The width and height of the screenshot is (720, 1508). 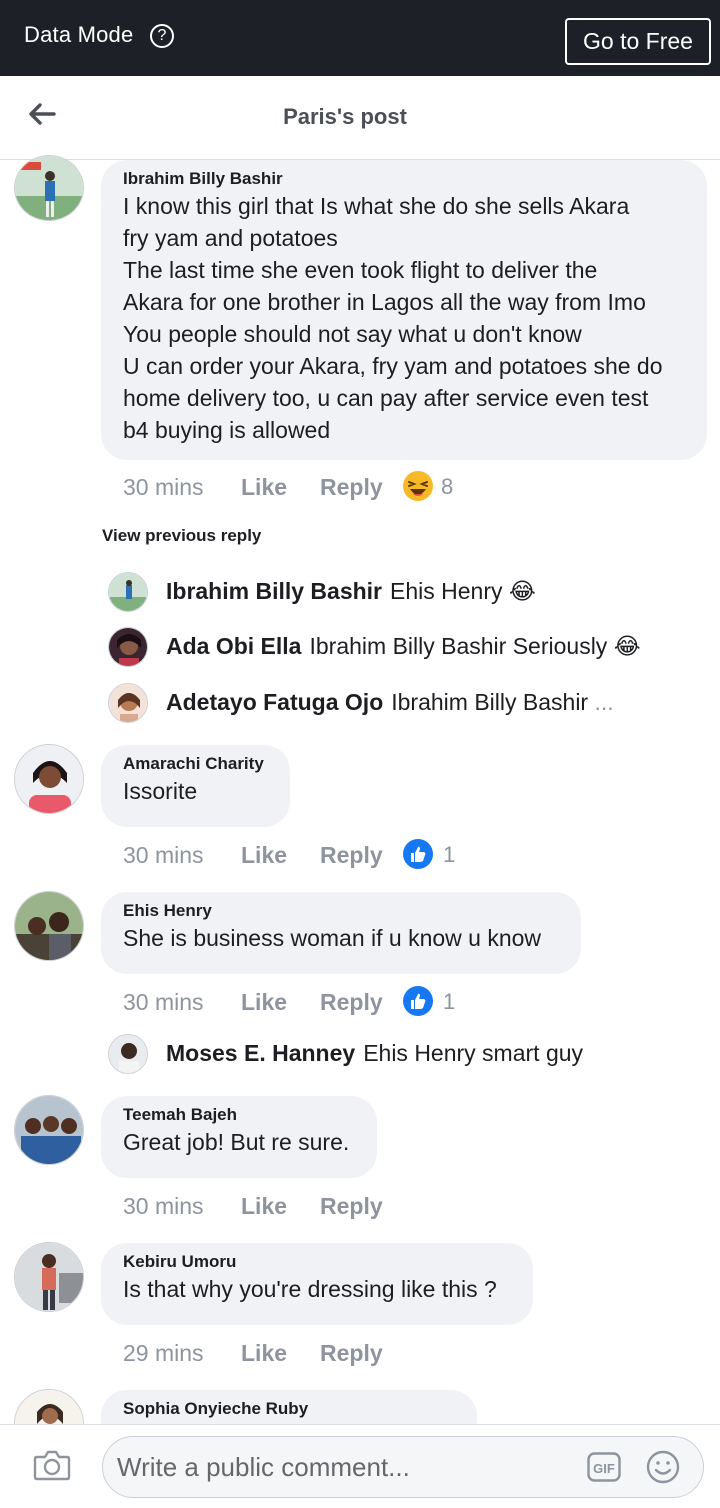 What do you see at coordinates (341, 911) in the screenshot?
I see `comment-author: Ehis Henry` at bounding box center [341, 911].